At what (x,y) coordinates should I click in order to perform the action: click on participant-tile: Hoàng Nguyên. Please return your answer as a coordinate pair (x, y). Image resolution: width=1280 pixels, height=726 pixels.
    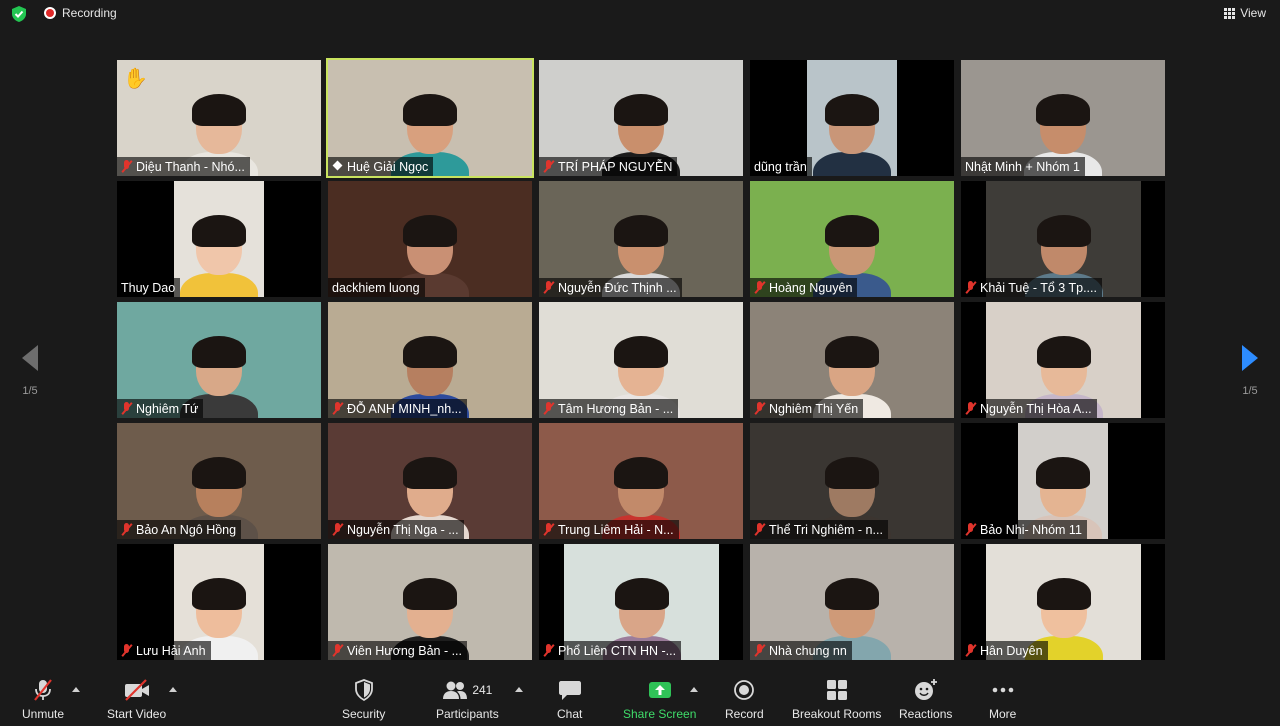
    Looking at the image, I should click on (852, 239).